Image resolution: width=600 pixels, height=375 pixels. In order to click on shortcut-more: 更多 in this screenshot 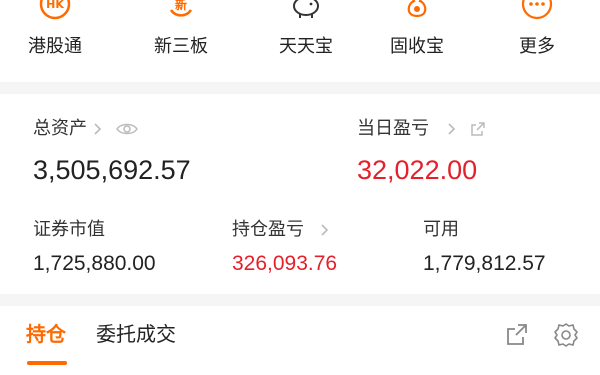, I will do `click(537, 41)`.